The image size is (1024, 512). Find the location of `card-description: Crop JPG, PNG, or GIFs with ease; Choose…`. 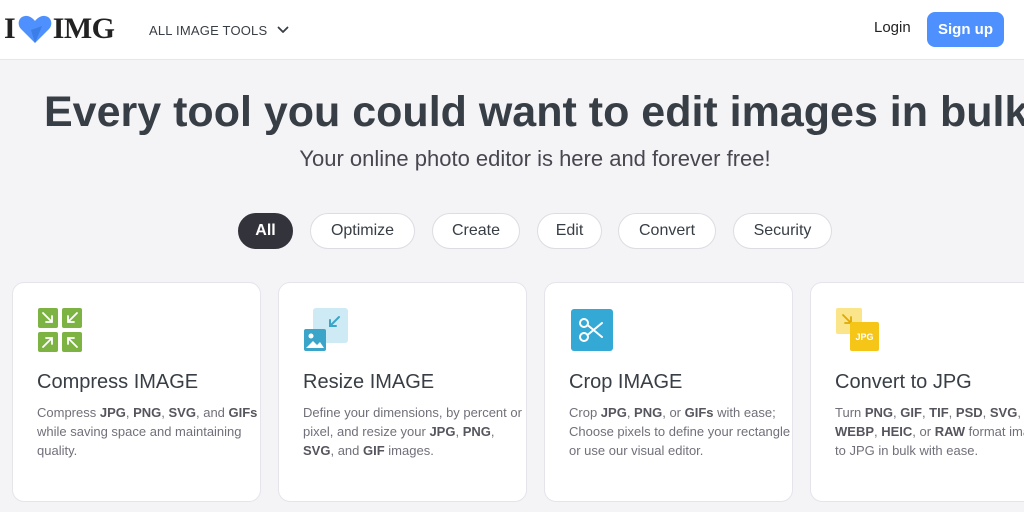

card-description: Crop JPG, PNG, or GIFs with ease; Choose… is located at coordinates (680, 431).